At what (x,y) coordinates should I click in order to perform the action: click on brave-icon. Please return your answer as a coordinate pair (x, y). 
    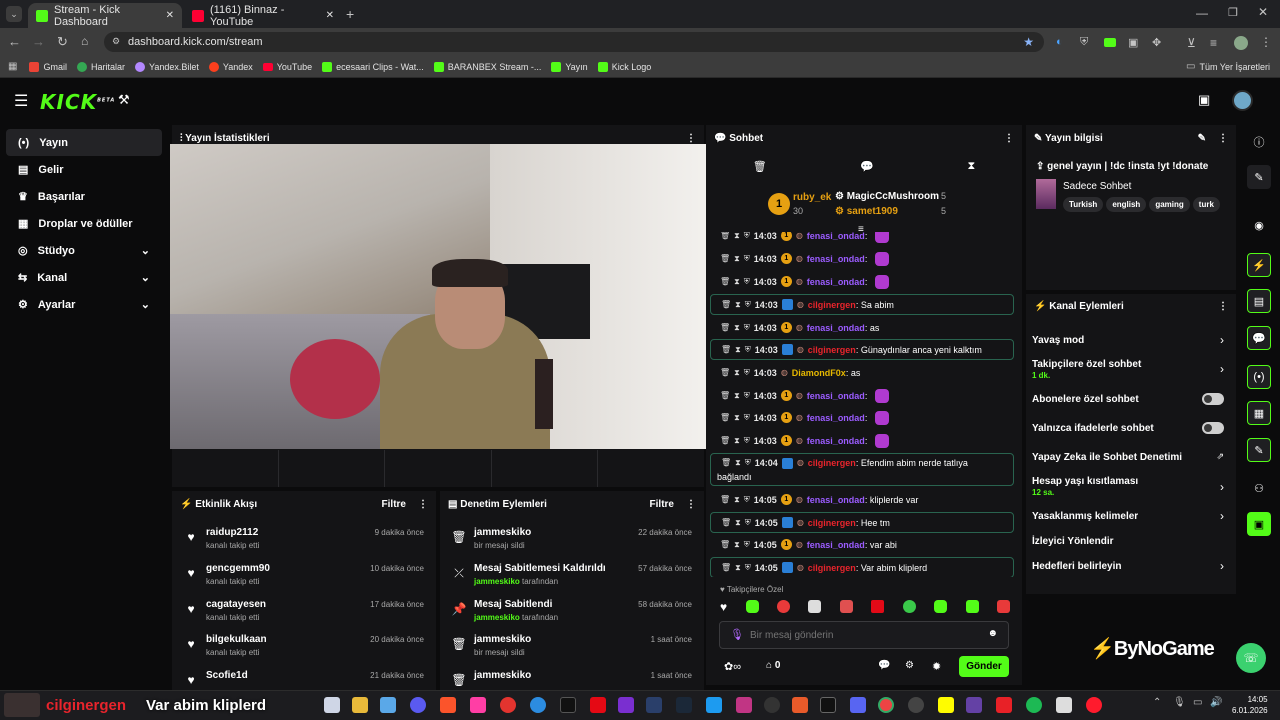
    Looking at the image, I should click on (448, 705).